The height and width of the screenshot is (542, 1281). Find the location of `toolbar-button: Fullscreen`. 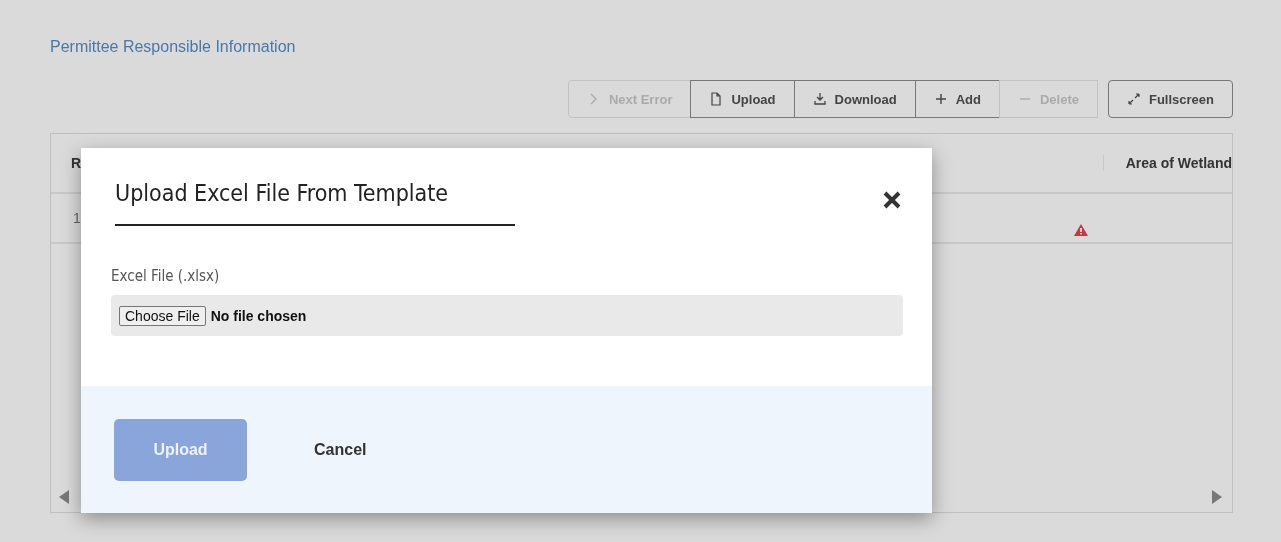

toolbar-button: Fullscreen is located at coordinates (1170, 99).